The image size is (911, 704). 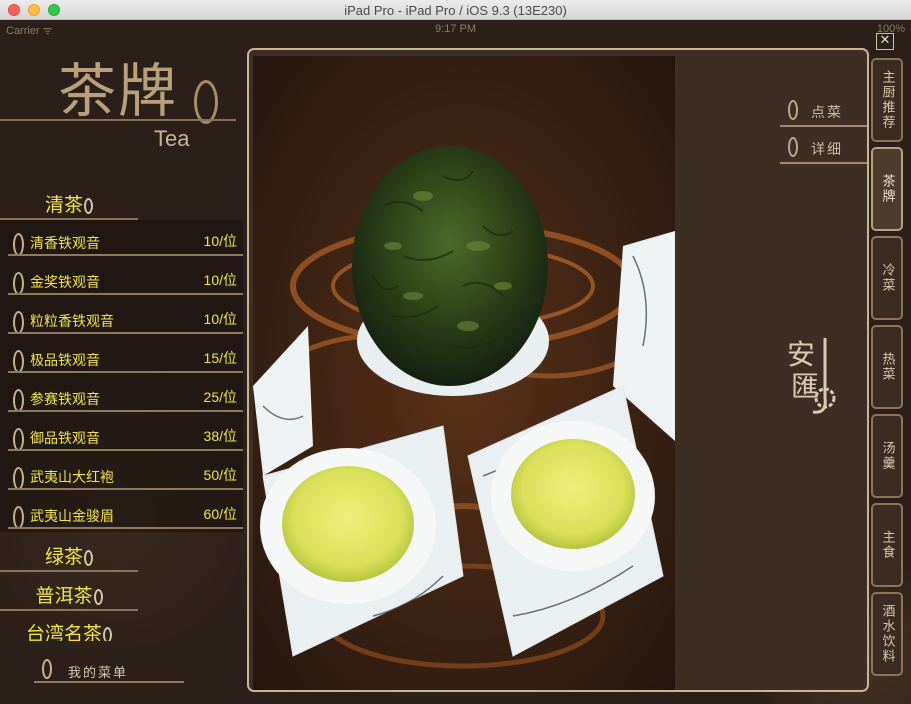 What do you see at coordinates (887, 189) in the screenshot?
I see `tab-tea: 茶牌` at bounding box center [887, 189].